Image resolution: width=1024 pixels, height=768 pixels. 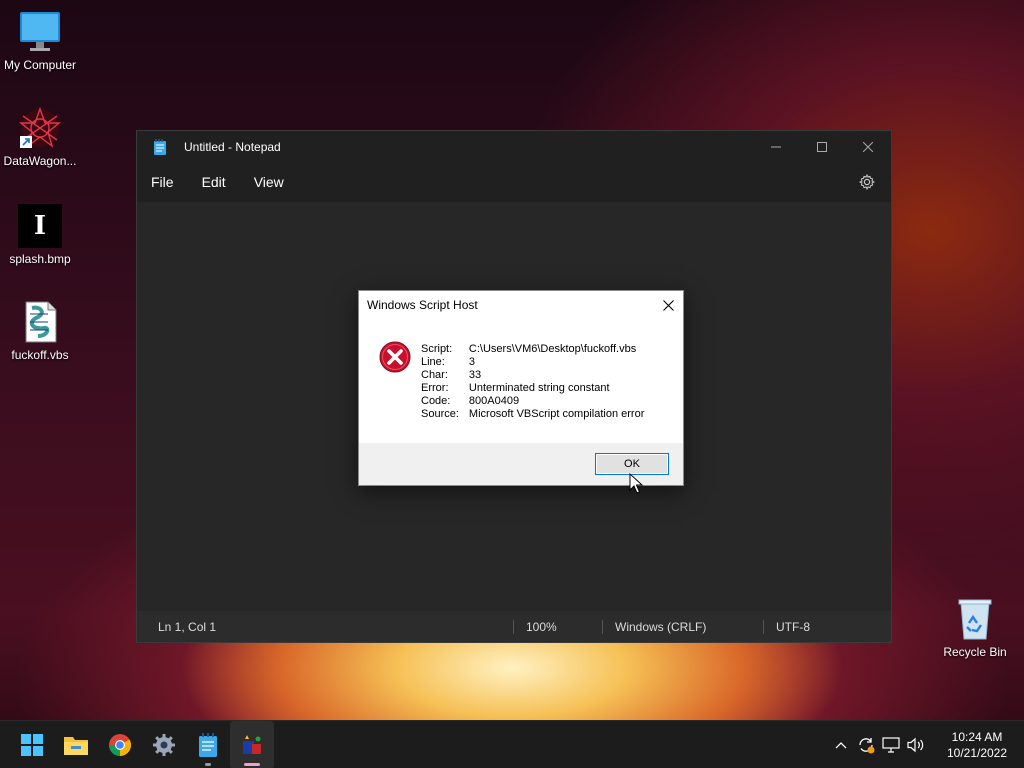 I want to click on menu-view: View, so click(x=269, y=182).